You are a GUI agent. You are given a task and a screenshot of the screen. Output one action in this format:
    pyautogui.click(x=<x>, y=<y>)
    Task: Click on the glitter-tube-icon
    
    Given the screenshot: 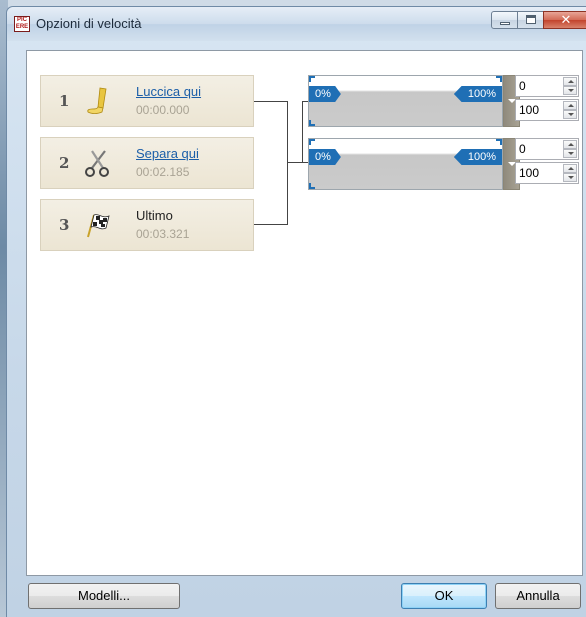 What is the action you would take?
    pyautogui.click(x=97, y=100)
    